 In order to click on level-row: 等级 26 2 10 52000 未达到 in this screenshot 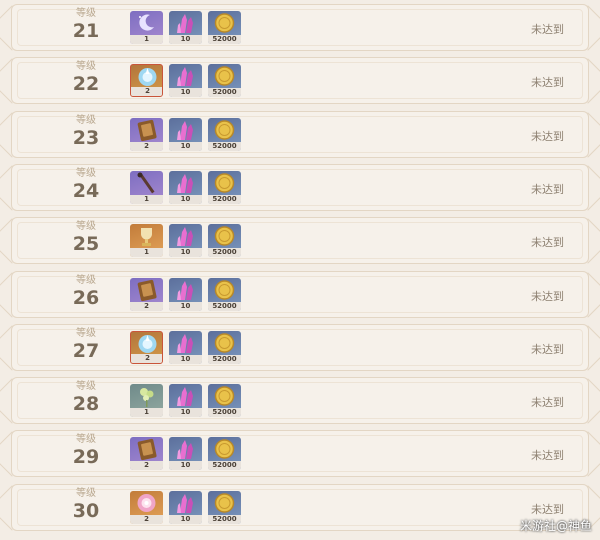, I will do `click(300, 294)`.